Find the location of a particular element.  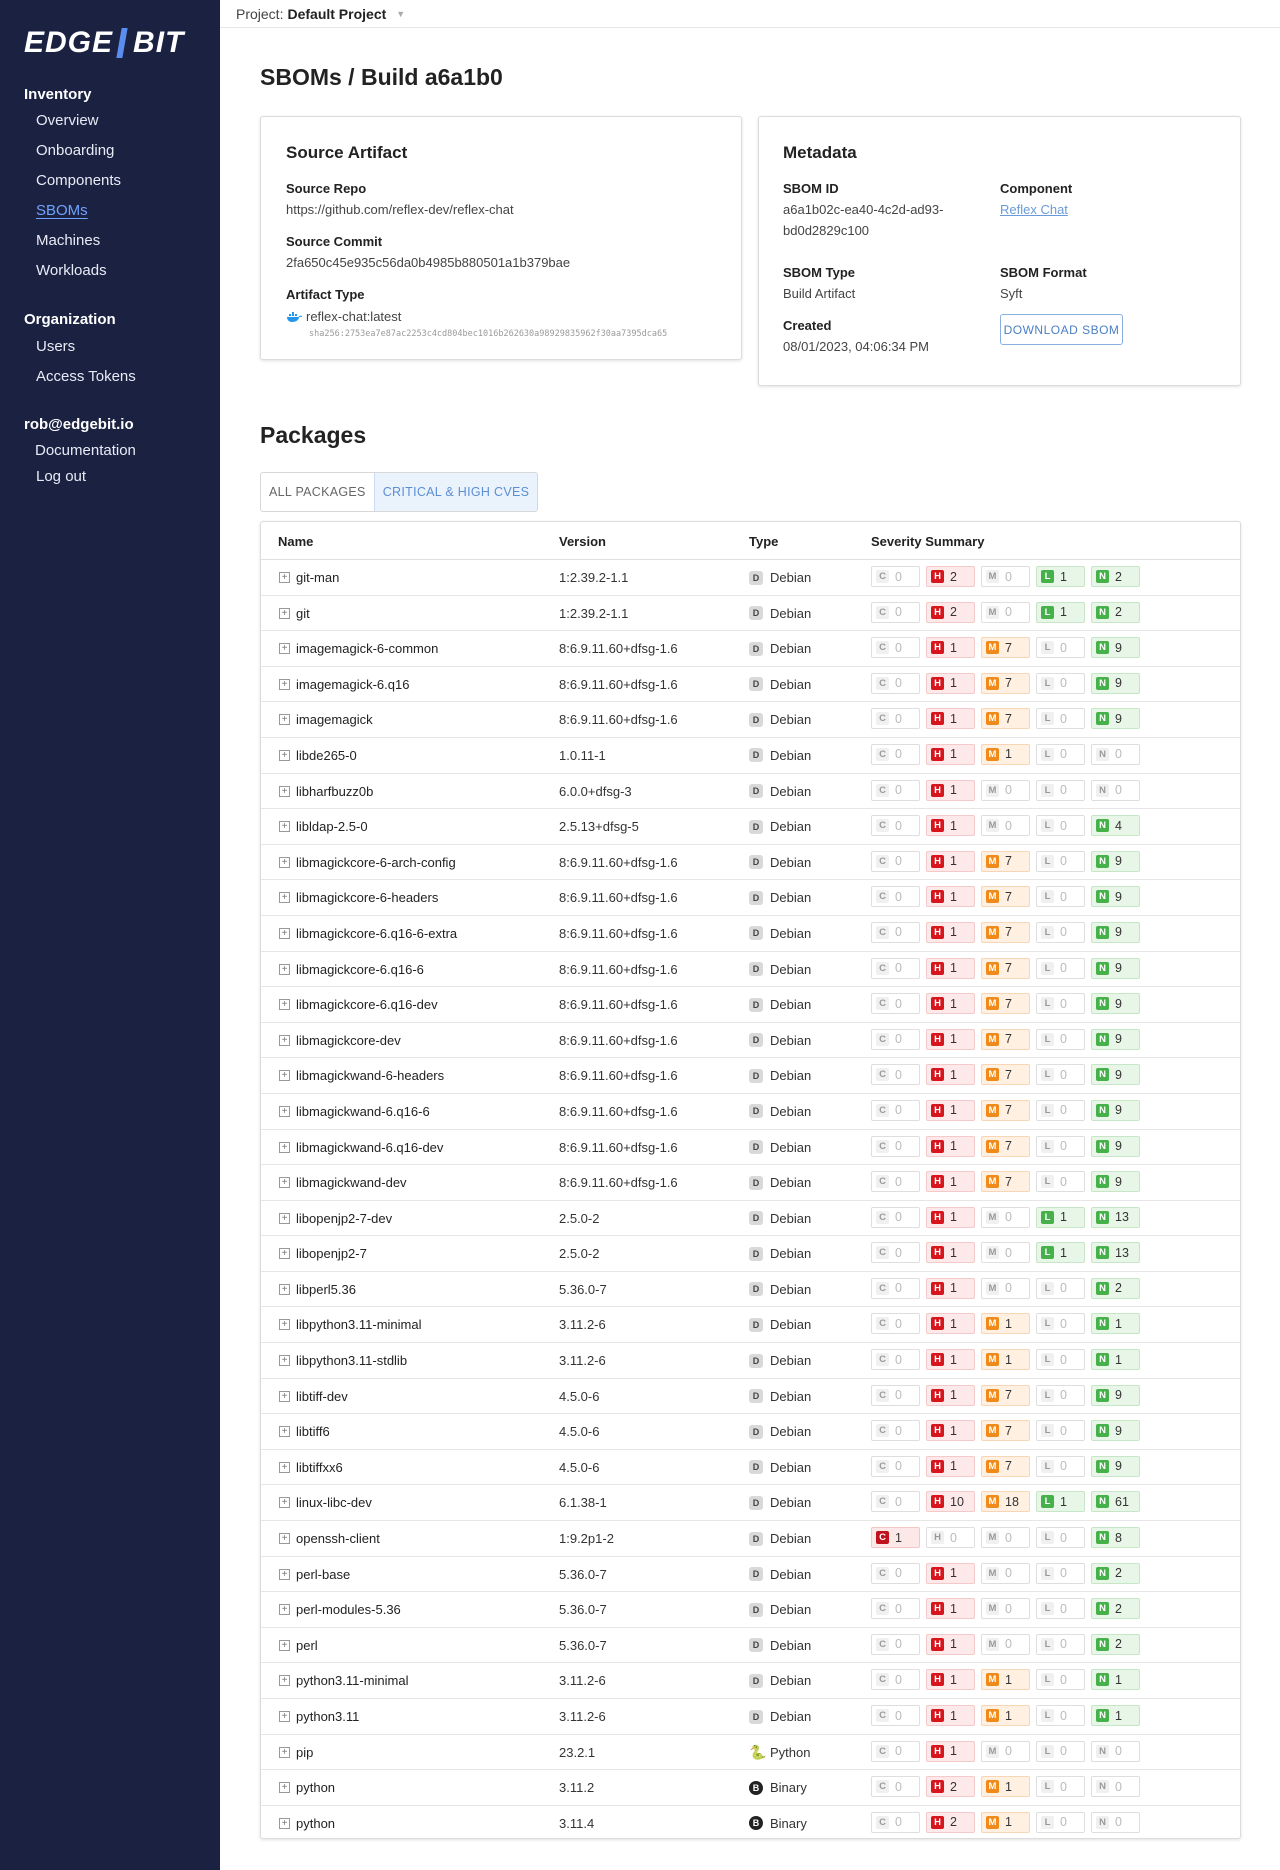

column-header-version: Version is located at coordinates (582, 541).